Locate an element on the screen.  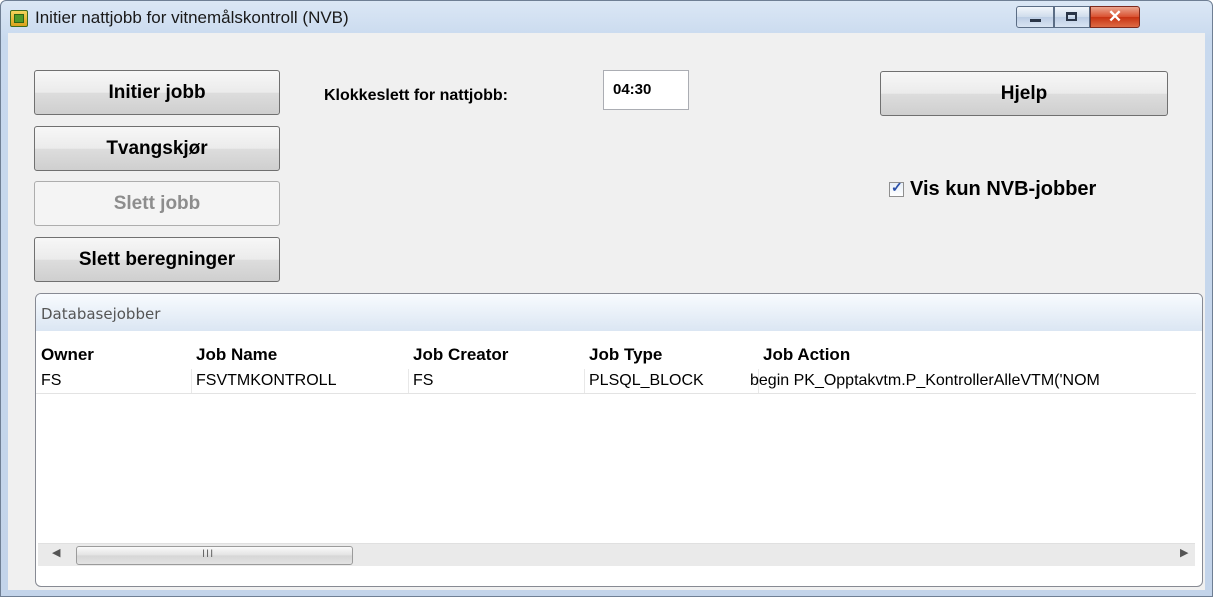
maximize-icon is located at coordinates (1071, 16).